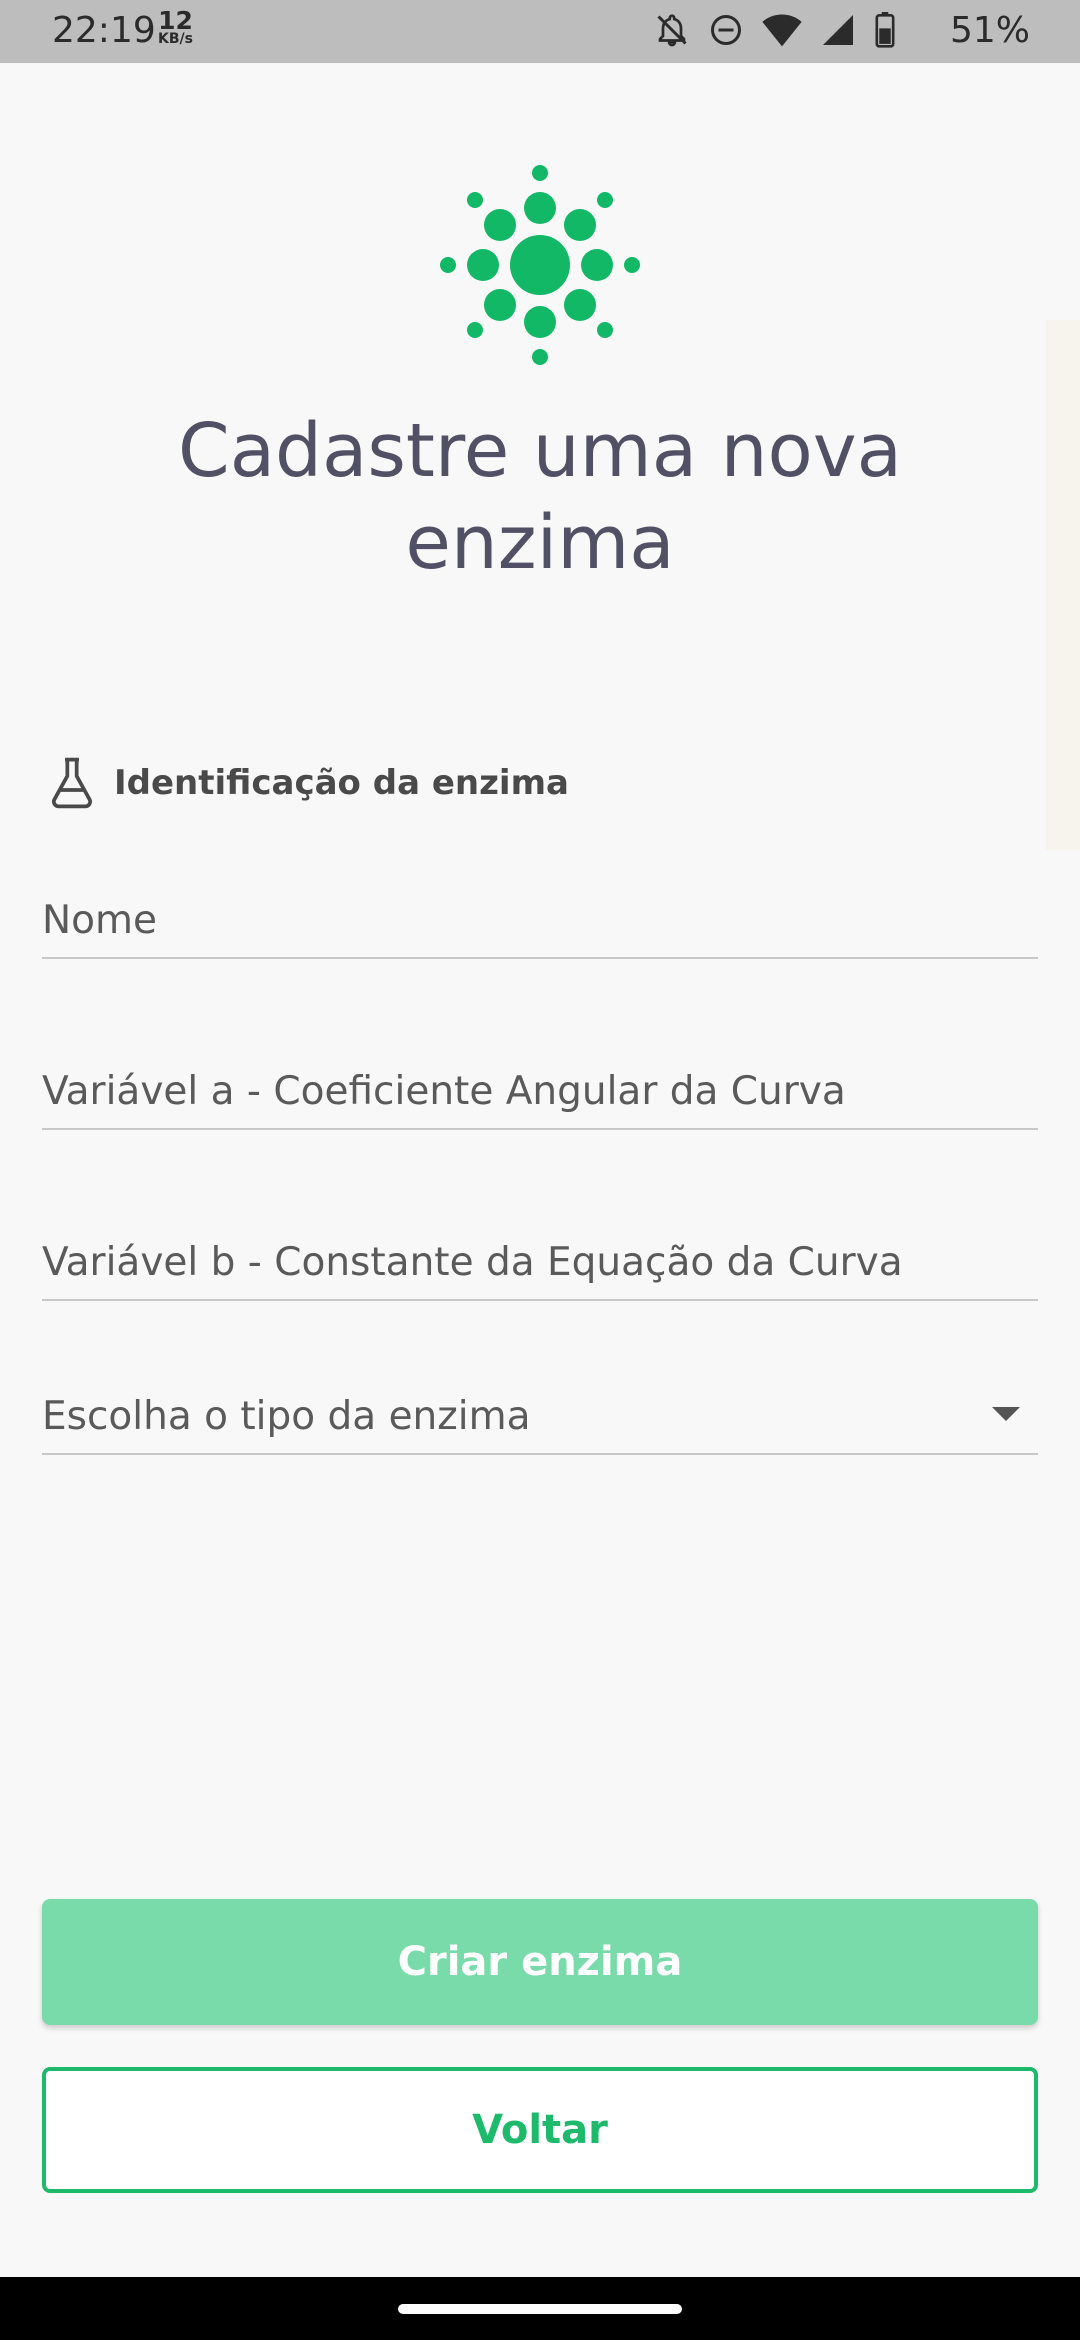 This screenshot has width=1080, height=2340. What do you see at coordinates (989, 30) in the screenshot?
I see `battery-percentage: 51%` at bounding box center [989, 30].